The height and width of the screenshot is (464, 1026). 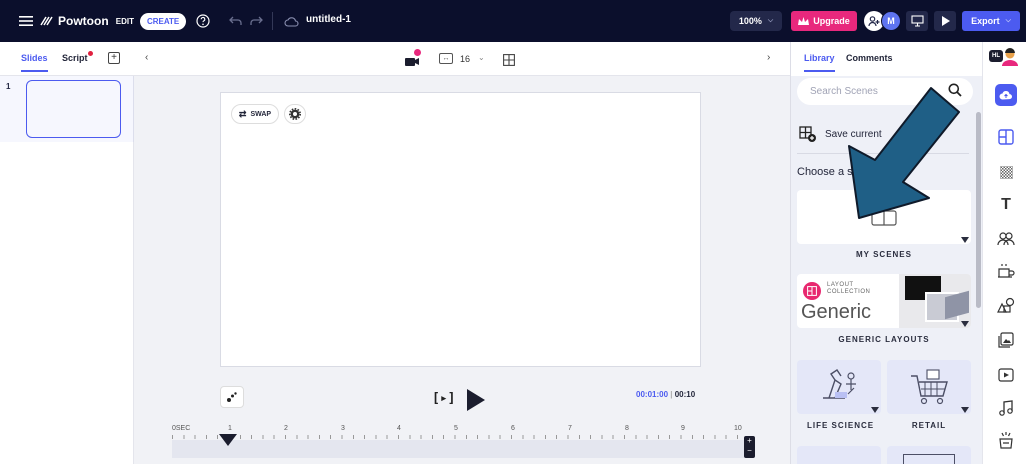 What do you see at coordinates (261, 114) in the screenshot?
I see `swap-label: SWAP` at bounding box center [261, 114].